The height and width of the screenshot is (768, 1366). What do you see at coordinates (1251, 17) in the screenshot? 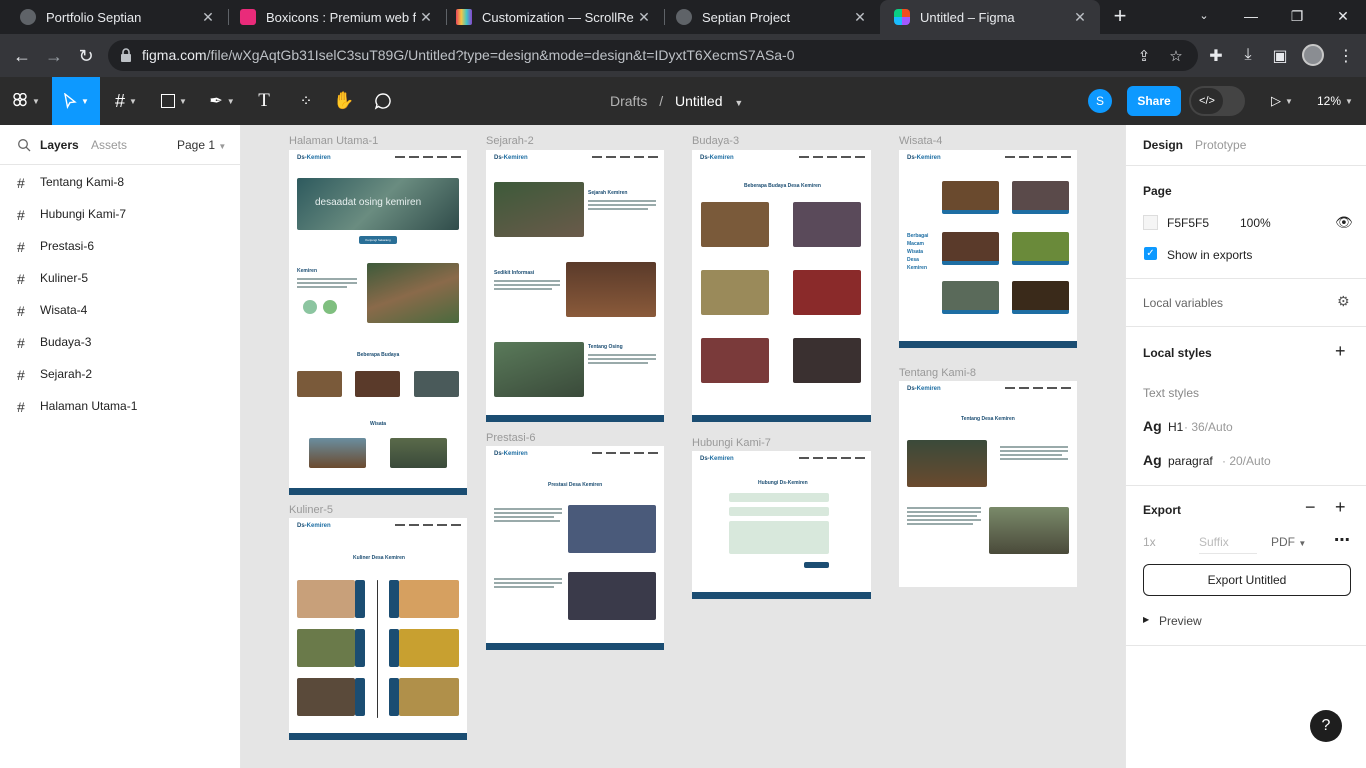
I see `minimize-button: —` at bounding box center [1251, 17].